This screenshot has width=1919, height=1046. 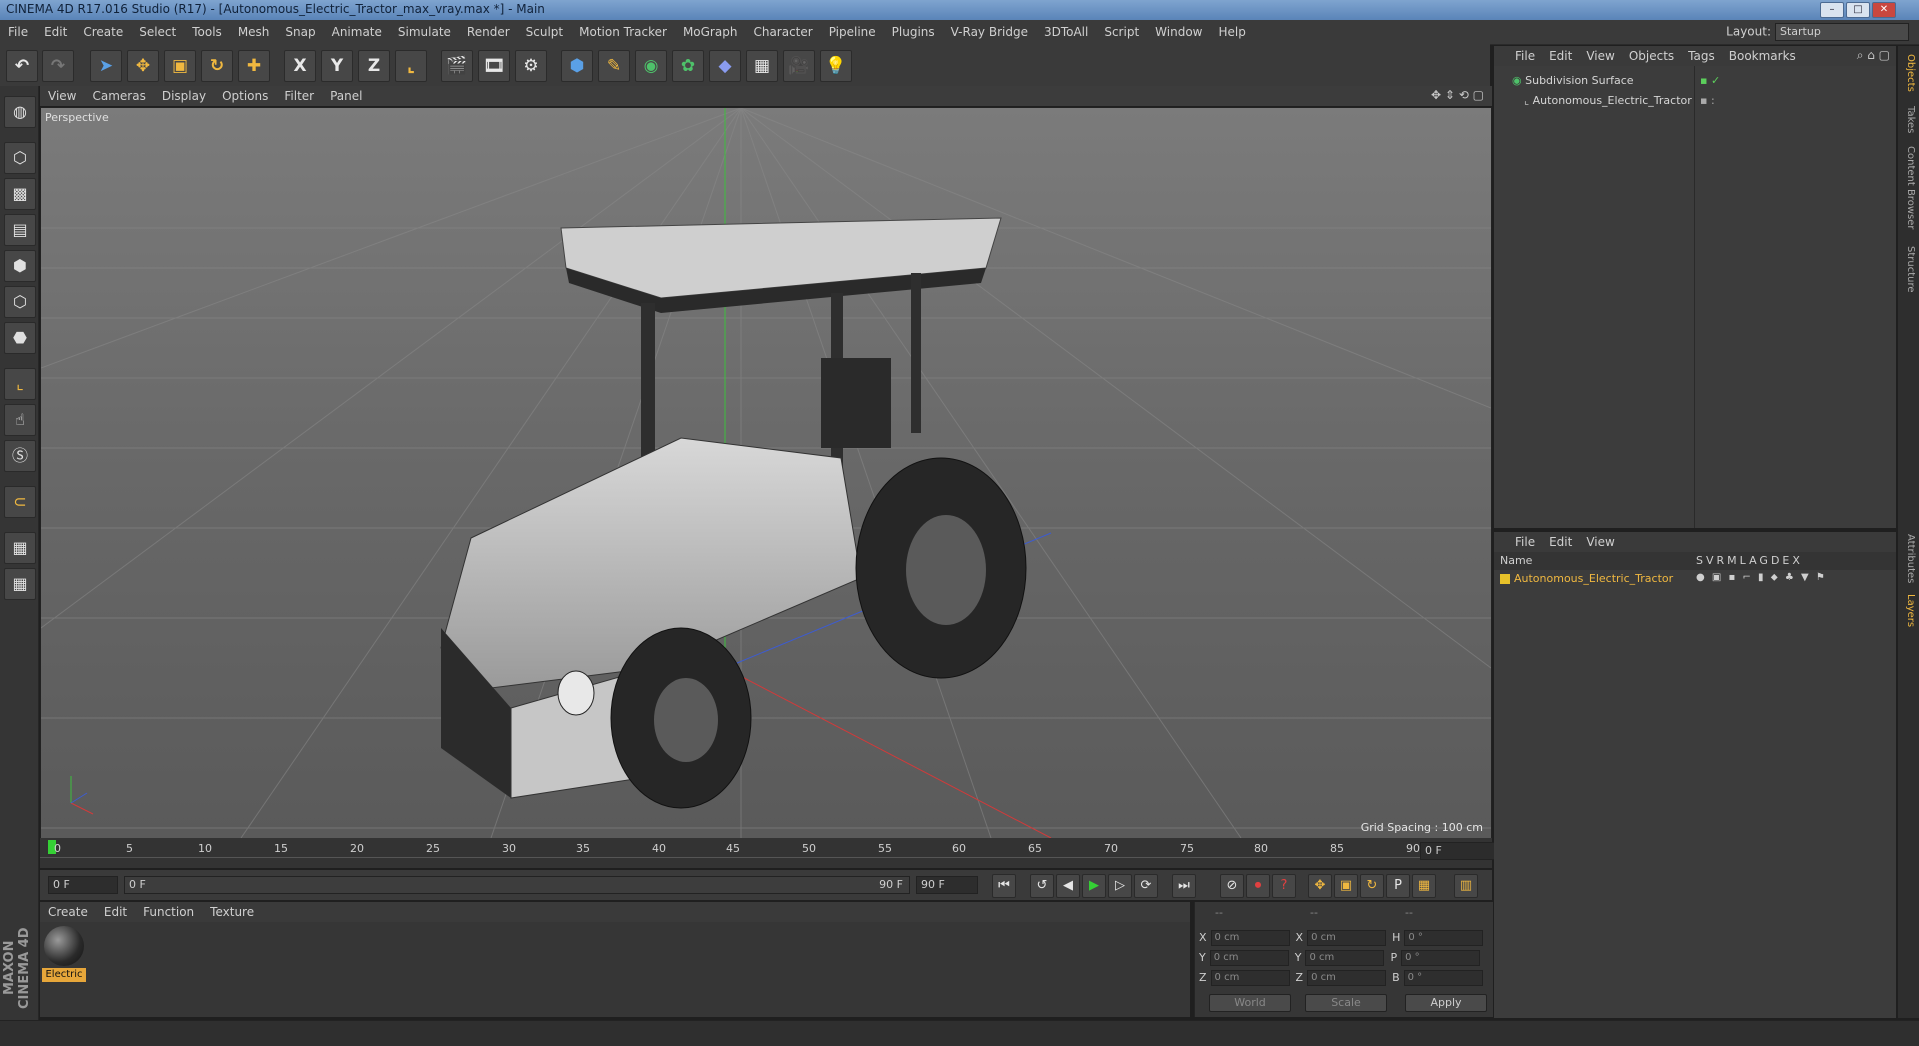 I want to click on layer-column-render: R, so click(x=1722, y=560).